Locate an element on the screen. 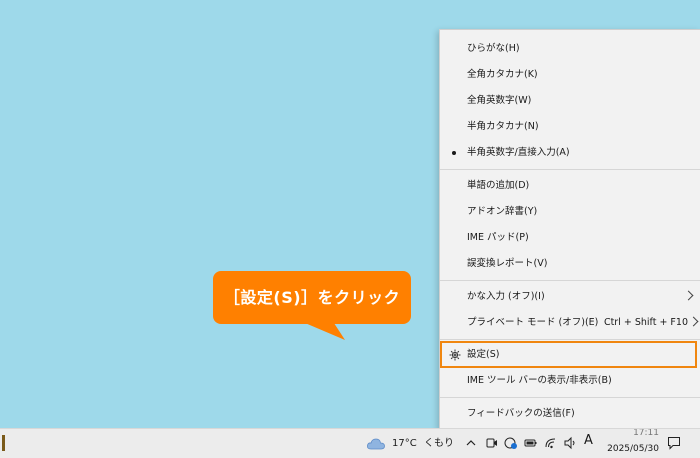  menu-item-label: 半角英数字/直接入力(A) is located at coordinates (518, 152).